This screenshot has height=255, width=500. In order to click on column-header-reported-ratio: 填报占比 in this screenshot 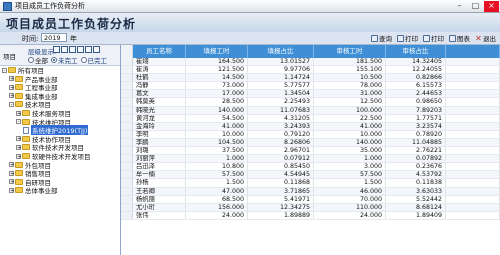, I will do `click(281, 51)`.